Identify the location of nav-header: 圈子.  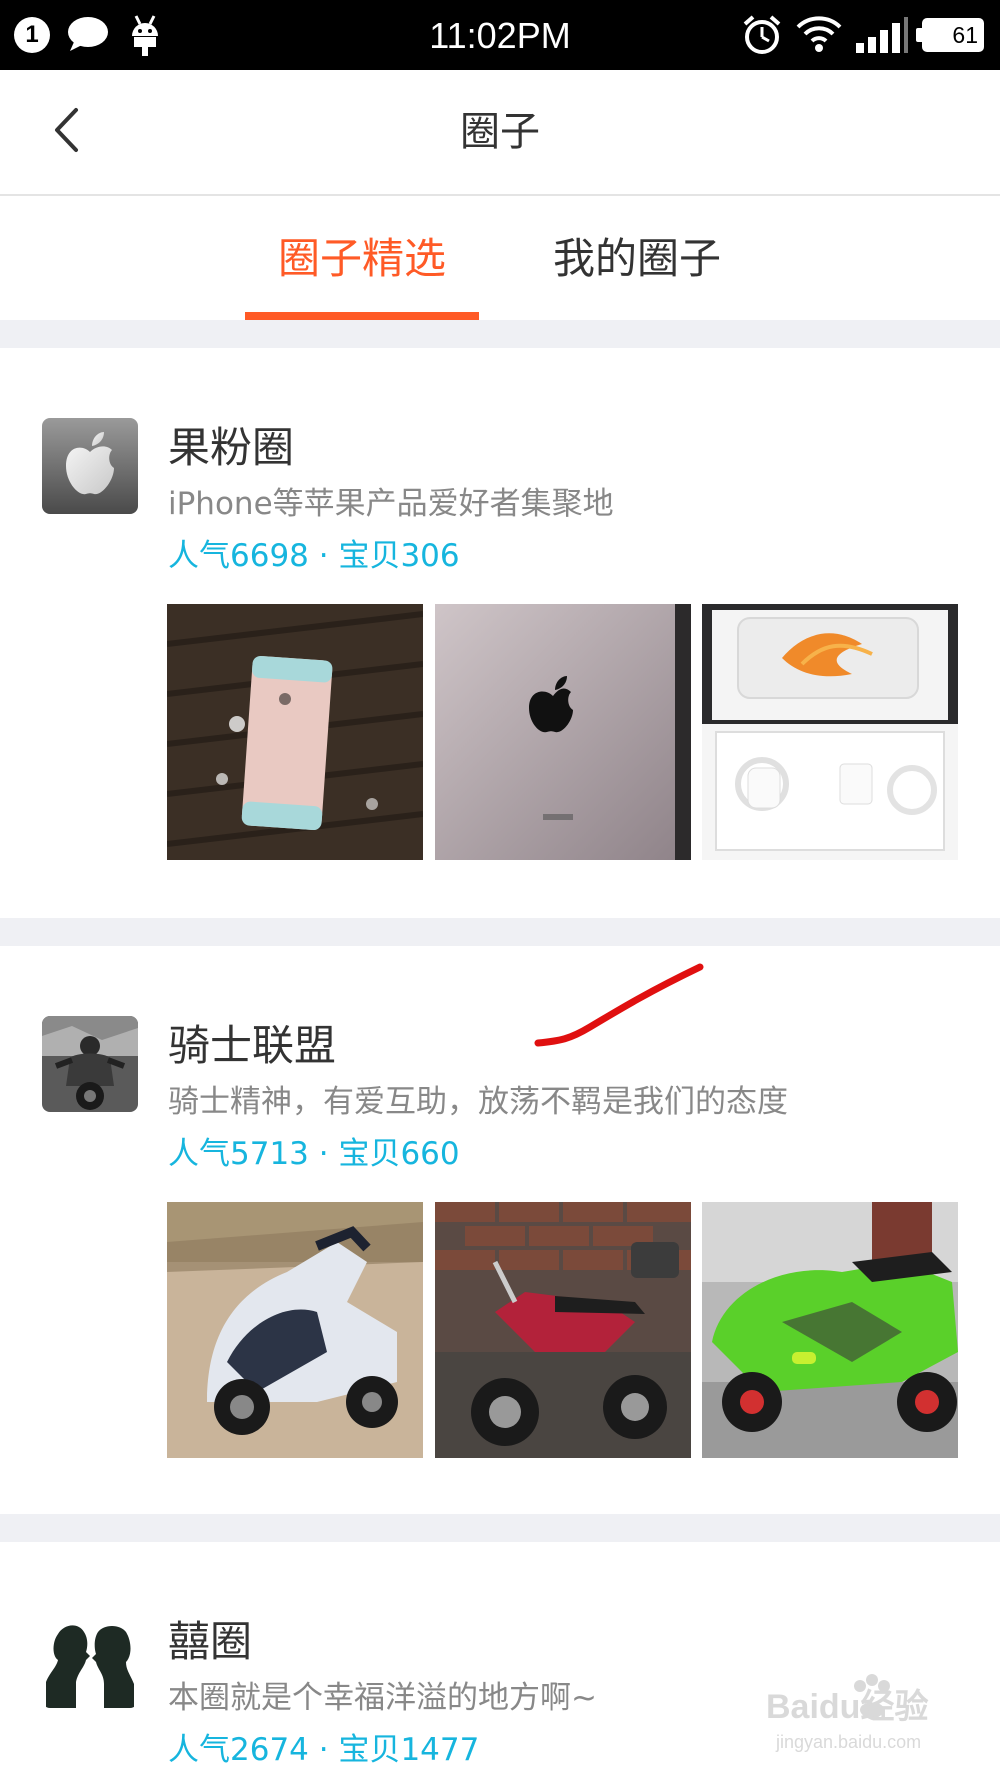
(500, 133).